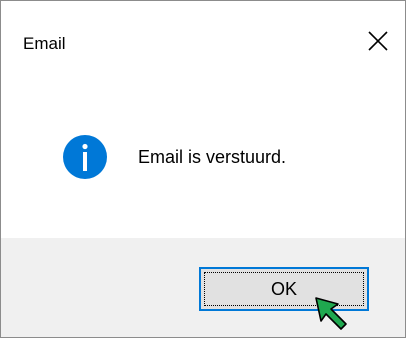 Image resolution: width=406 pixels, height=338 pixels. What do you see at coordinates (212, 157) in the screenshot?
I see `message-text: Email is verstuurd.` at bounding box center [212, 157].